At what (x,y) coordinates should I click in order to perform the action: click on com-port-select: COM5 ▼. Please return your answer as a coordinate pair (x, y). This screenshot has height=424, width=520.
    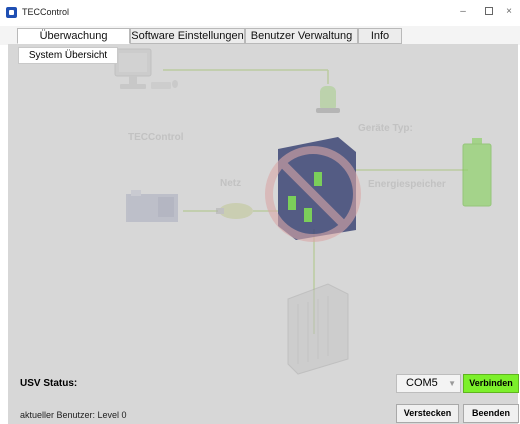
    Looking at the image, I should click on (428, 383).